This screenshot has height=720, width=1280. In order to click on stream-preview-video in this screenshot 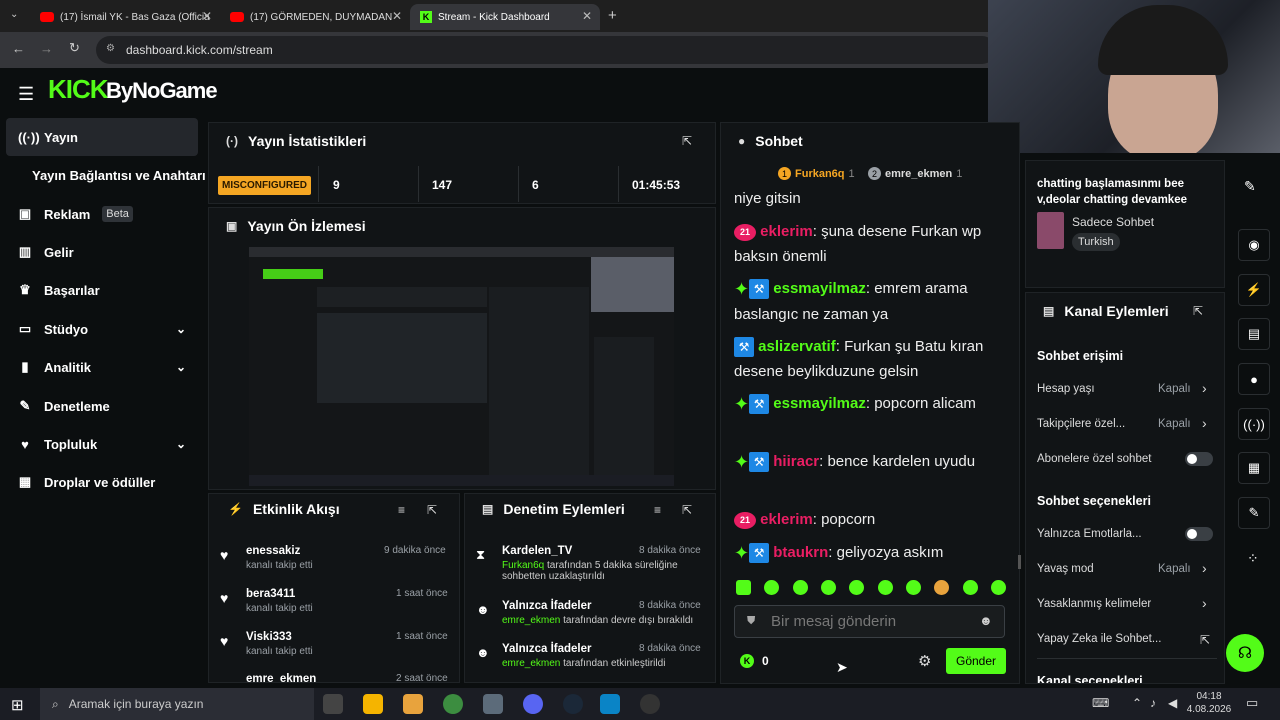, I will do `click(461, 366)`.